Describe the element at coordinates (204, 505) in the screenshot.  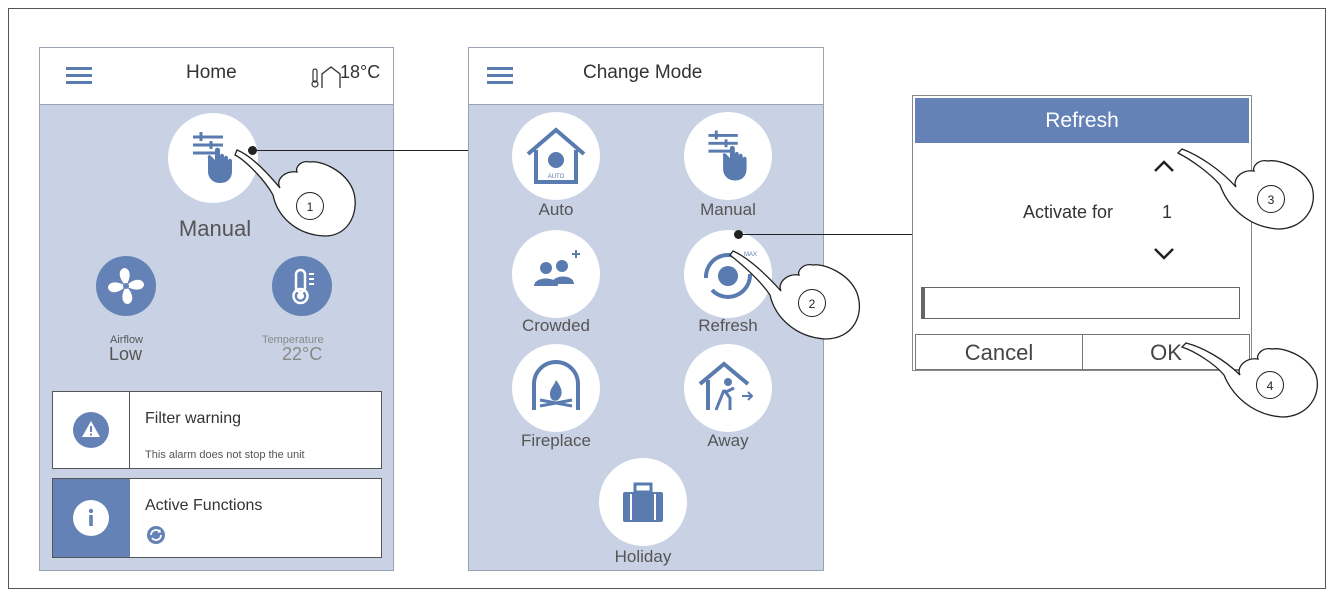
I see `active-functions-title: Active Functions` at that location.